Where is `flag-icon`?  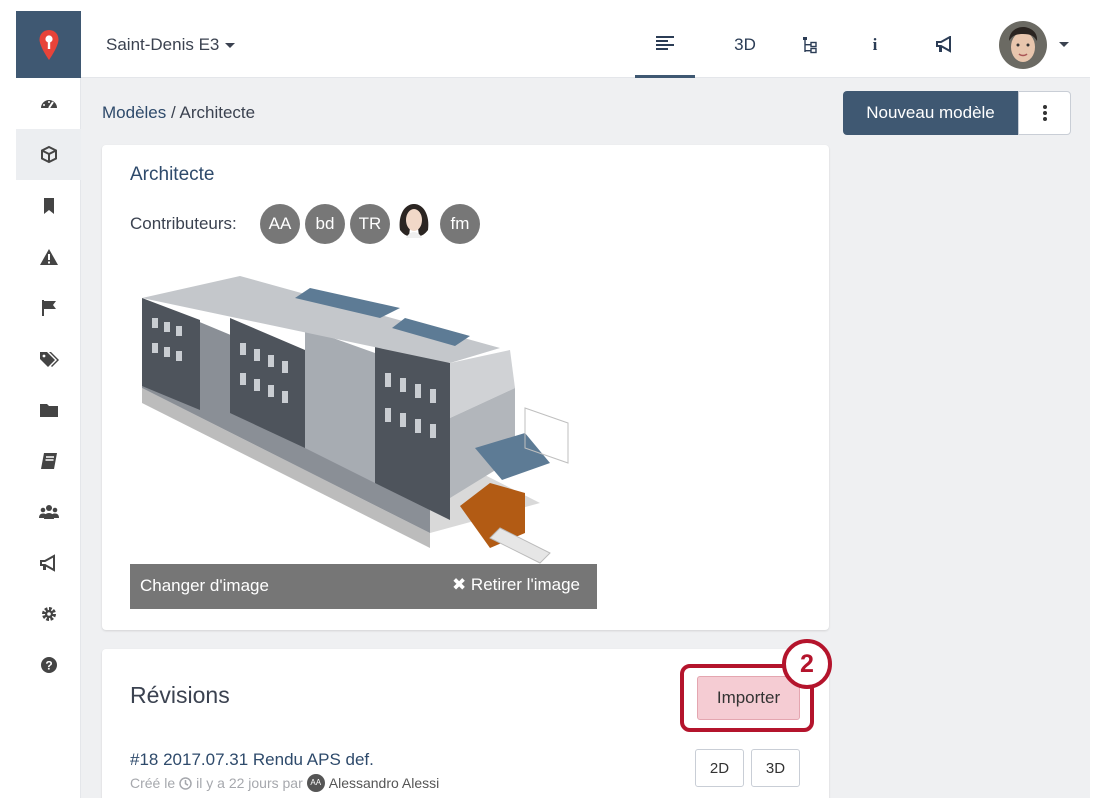 flag-icon is located at coordinates (48, 307).